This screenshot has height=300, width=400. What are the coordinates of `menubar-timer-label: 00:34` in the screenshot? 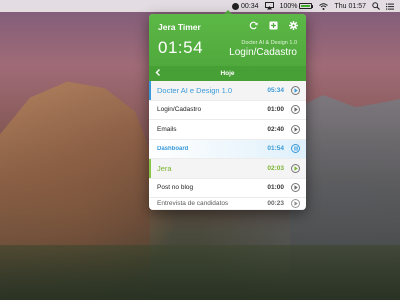 It's located at (250, 6).